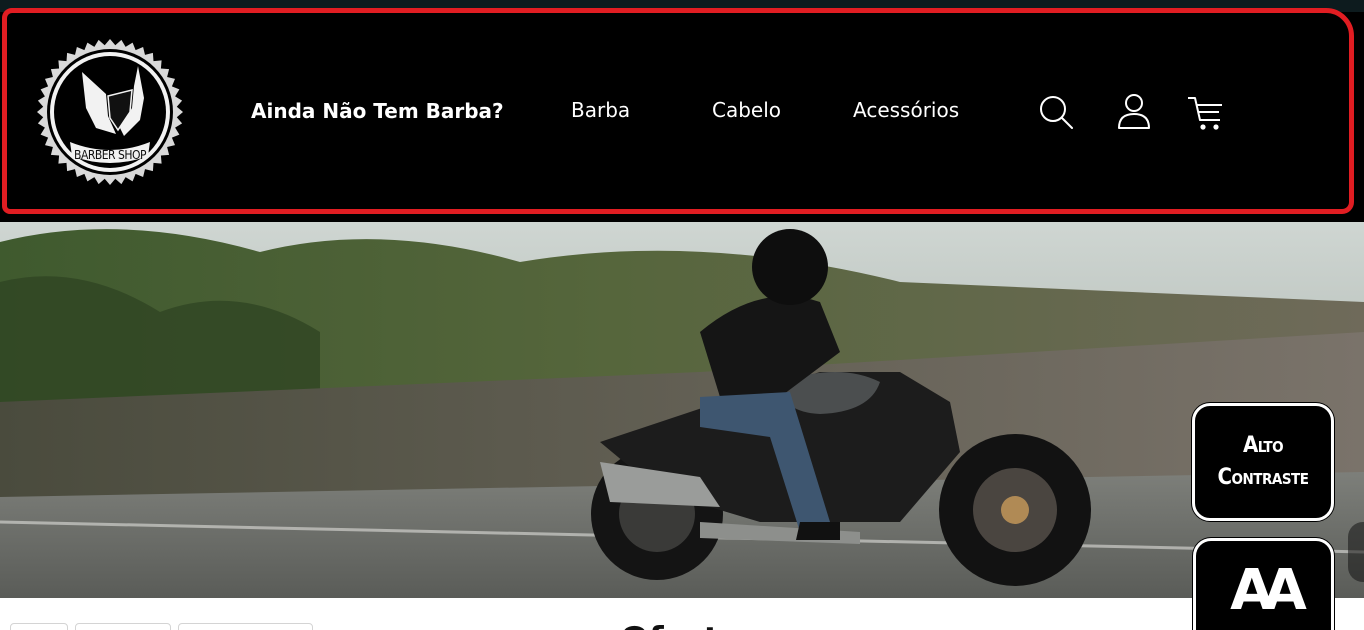  Describe the element at coordinates (682, 614) in the screenshot. I see `content-section: Ofert` at that location.